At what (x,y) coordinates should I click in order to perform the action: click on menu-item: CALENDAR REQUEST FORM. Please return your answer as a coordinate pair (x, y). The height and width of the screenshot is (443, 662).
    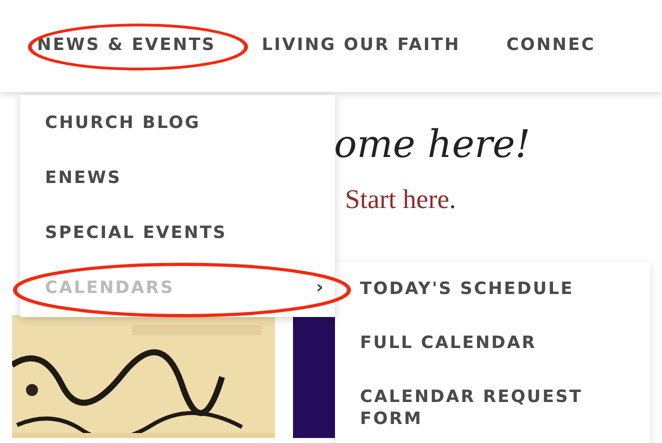
    Looking at the image, I should click on (492, 410).